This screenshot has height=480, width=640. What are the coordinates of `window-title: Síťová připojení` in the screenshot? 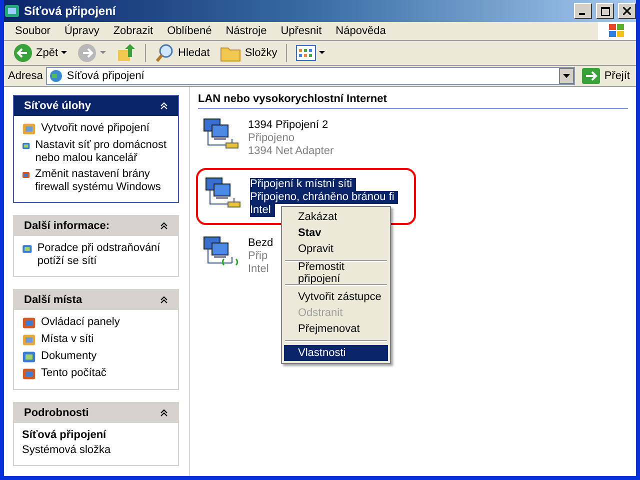 It's located at (70, 11).